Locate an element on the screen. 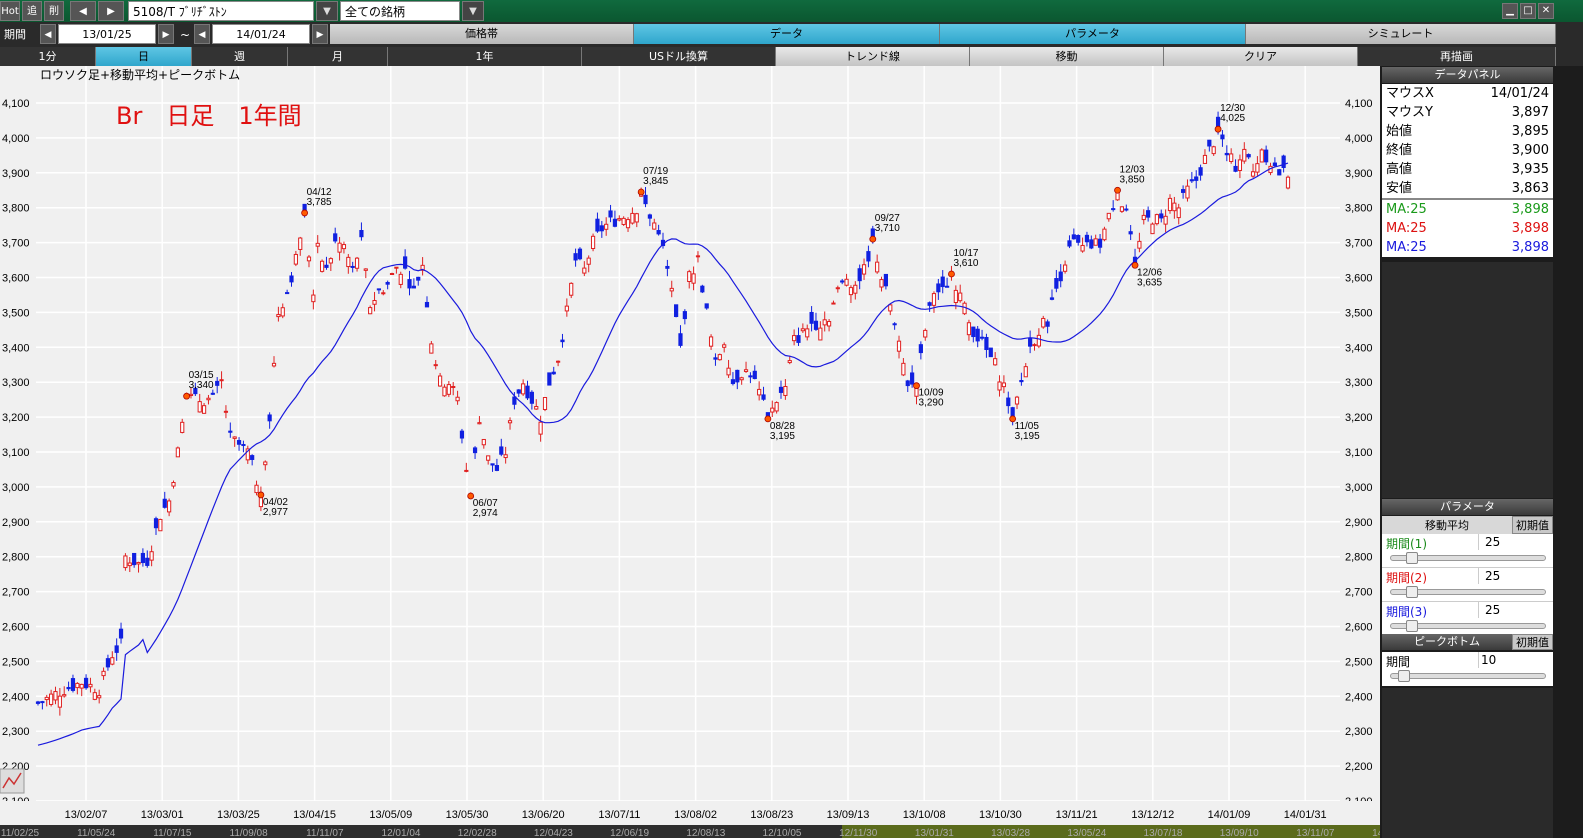 Image resolution: width=1583 pixels, height=838 pixels. y-tick-label-left: 2,500 is located at coordinates (16, 662).